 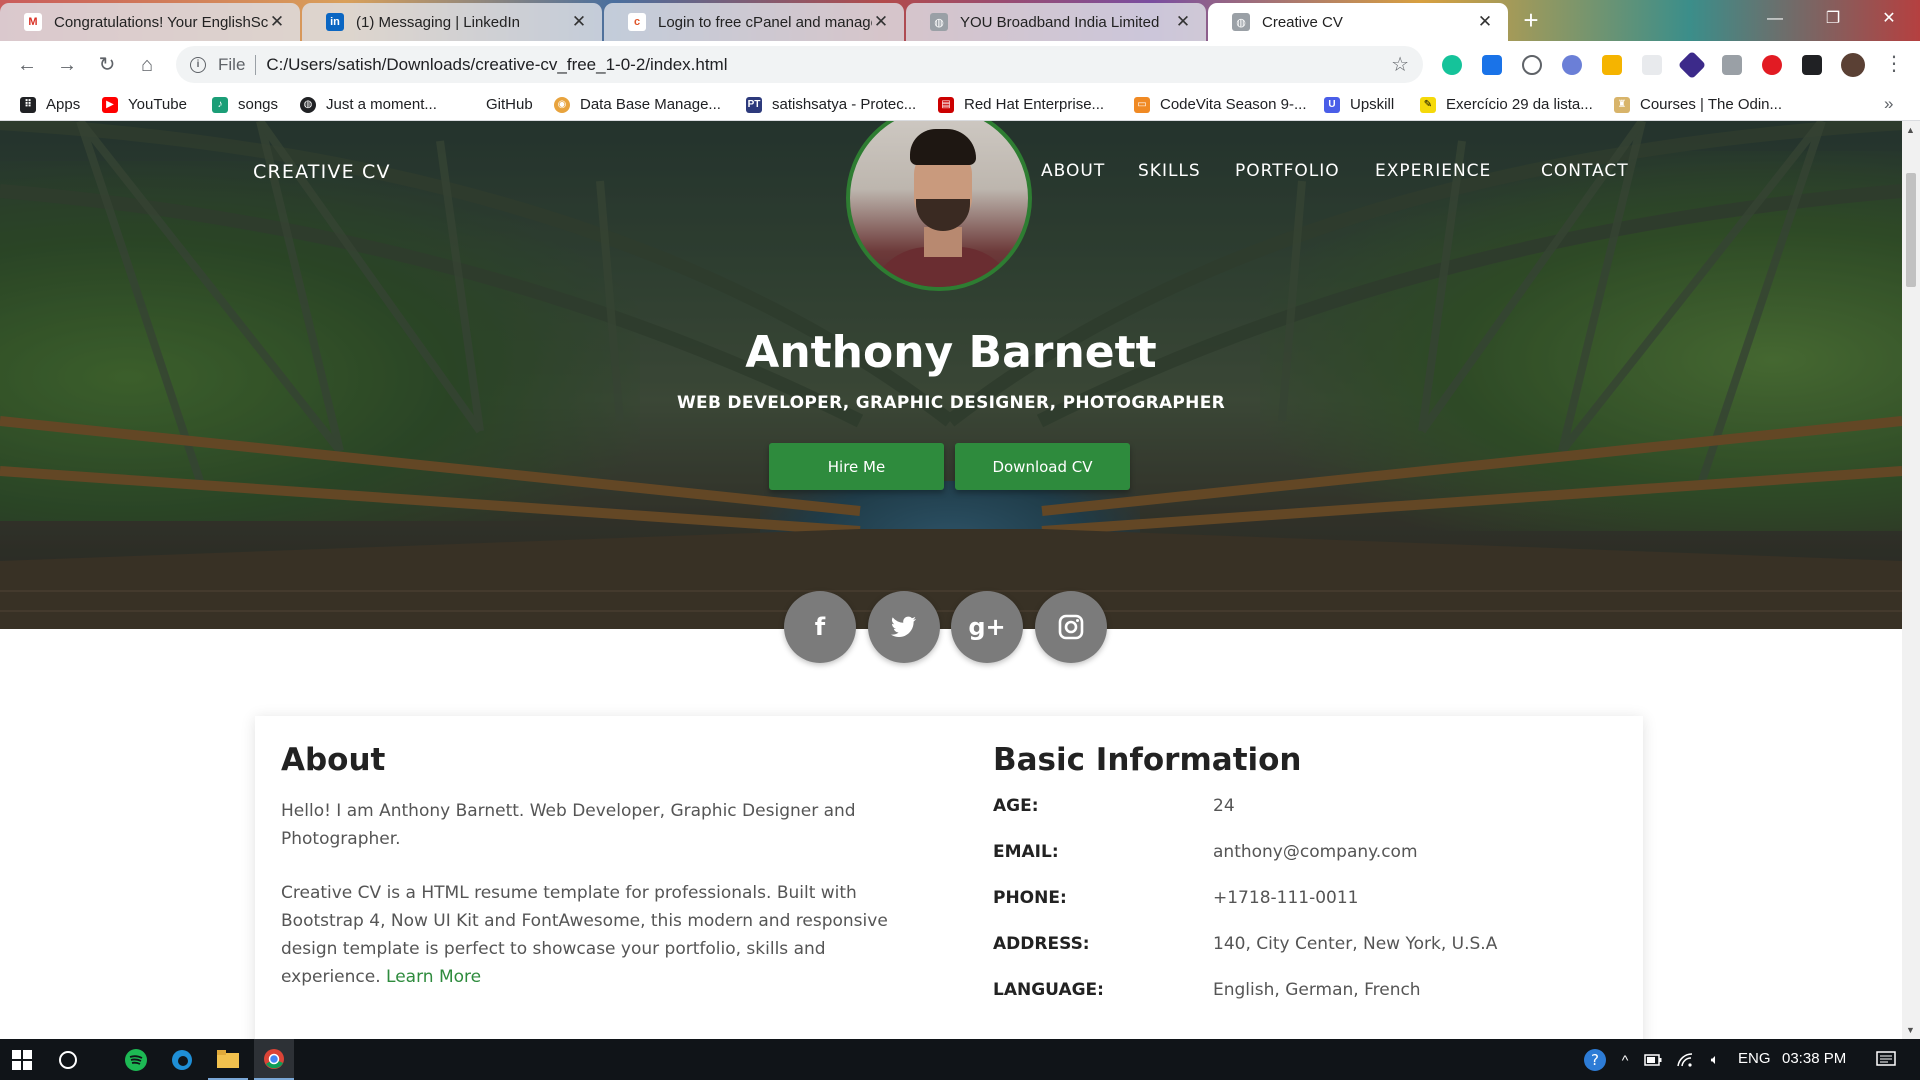 I want to click on instagram-icon, so click(x=1071, y=627).